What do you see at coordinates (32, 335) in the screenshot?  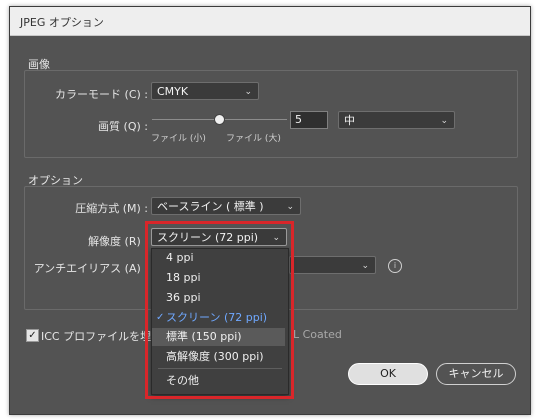 I see `icc-checkbox: ✓` at bounding box center [32, 335].